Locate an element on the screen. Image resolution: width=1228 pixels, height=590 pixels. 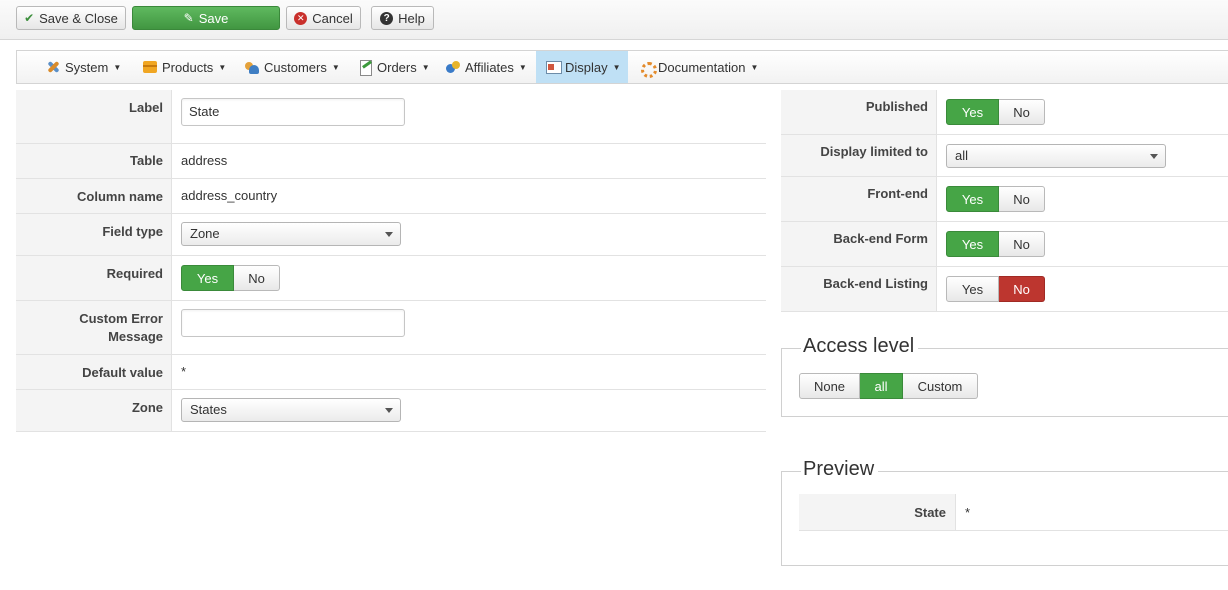
preview-label: State is located at coordinates (877, 512).